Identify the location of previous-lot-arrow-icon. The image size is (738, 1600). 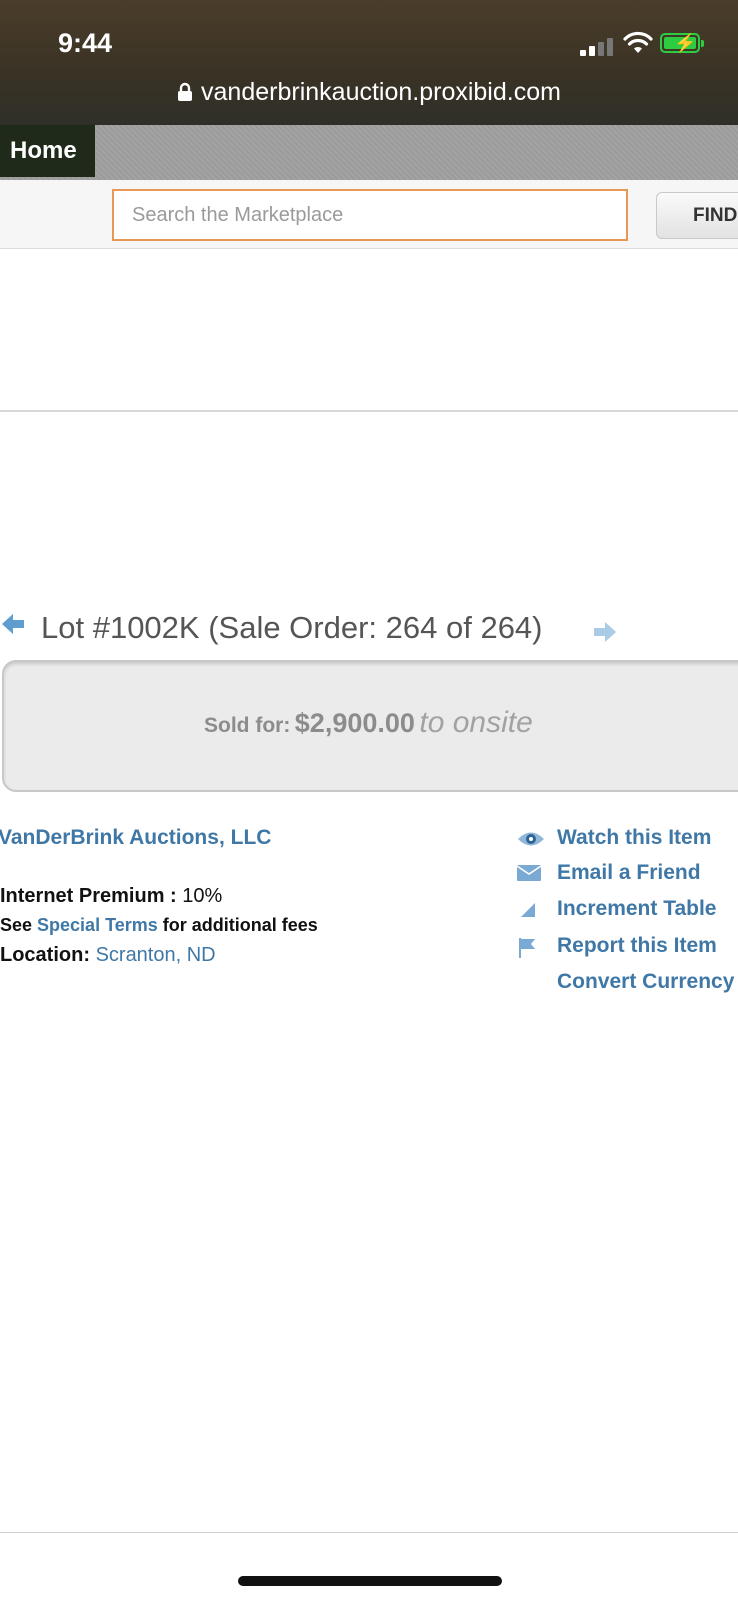
(13, 624).